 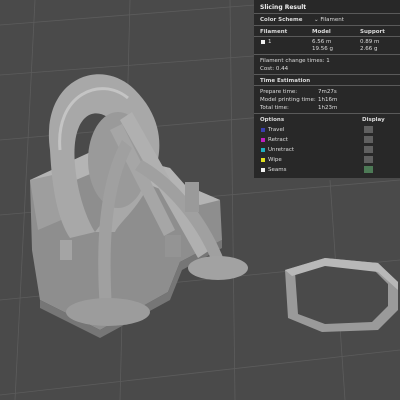 What do you see at coordinates (373, 120) in the screenshot?
I see `display-header: Display` at bounding box center [373, 120].